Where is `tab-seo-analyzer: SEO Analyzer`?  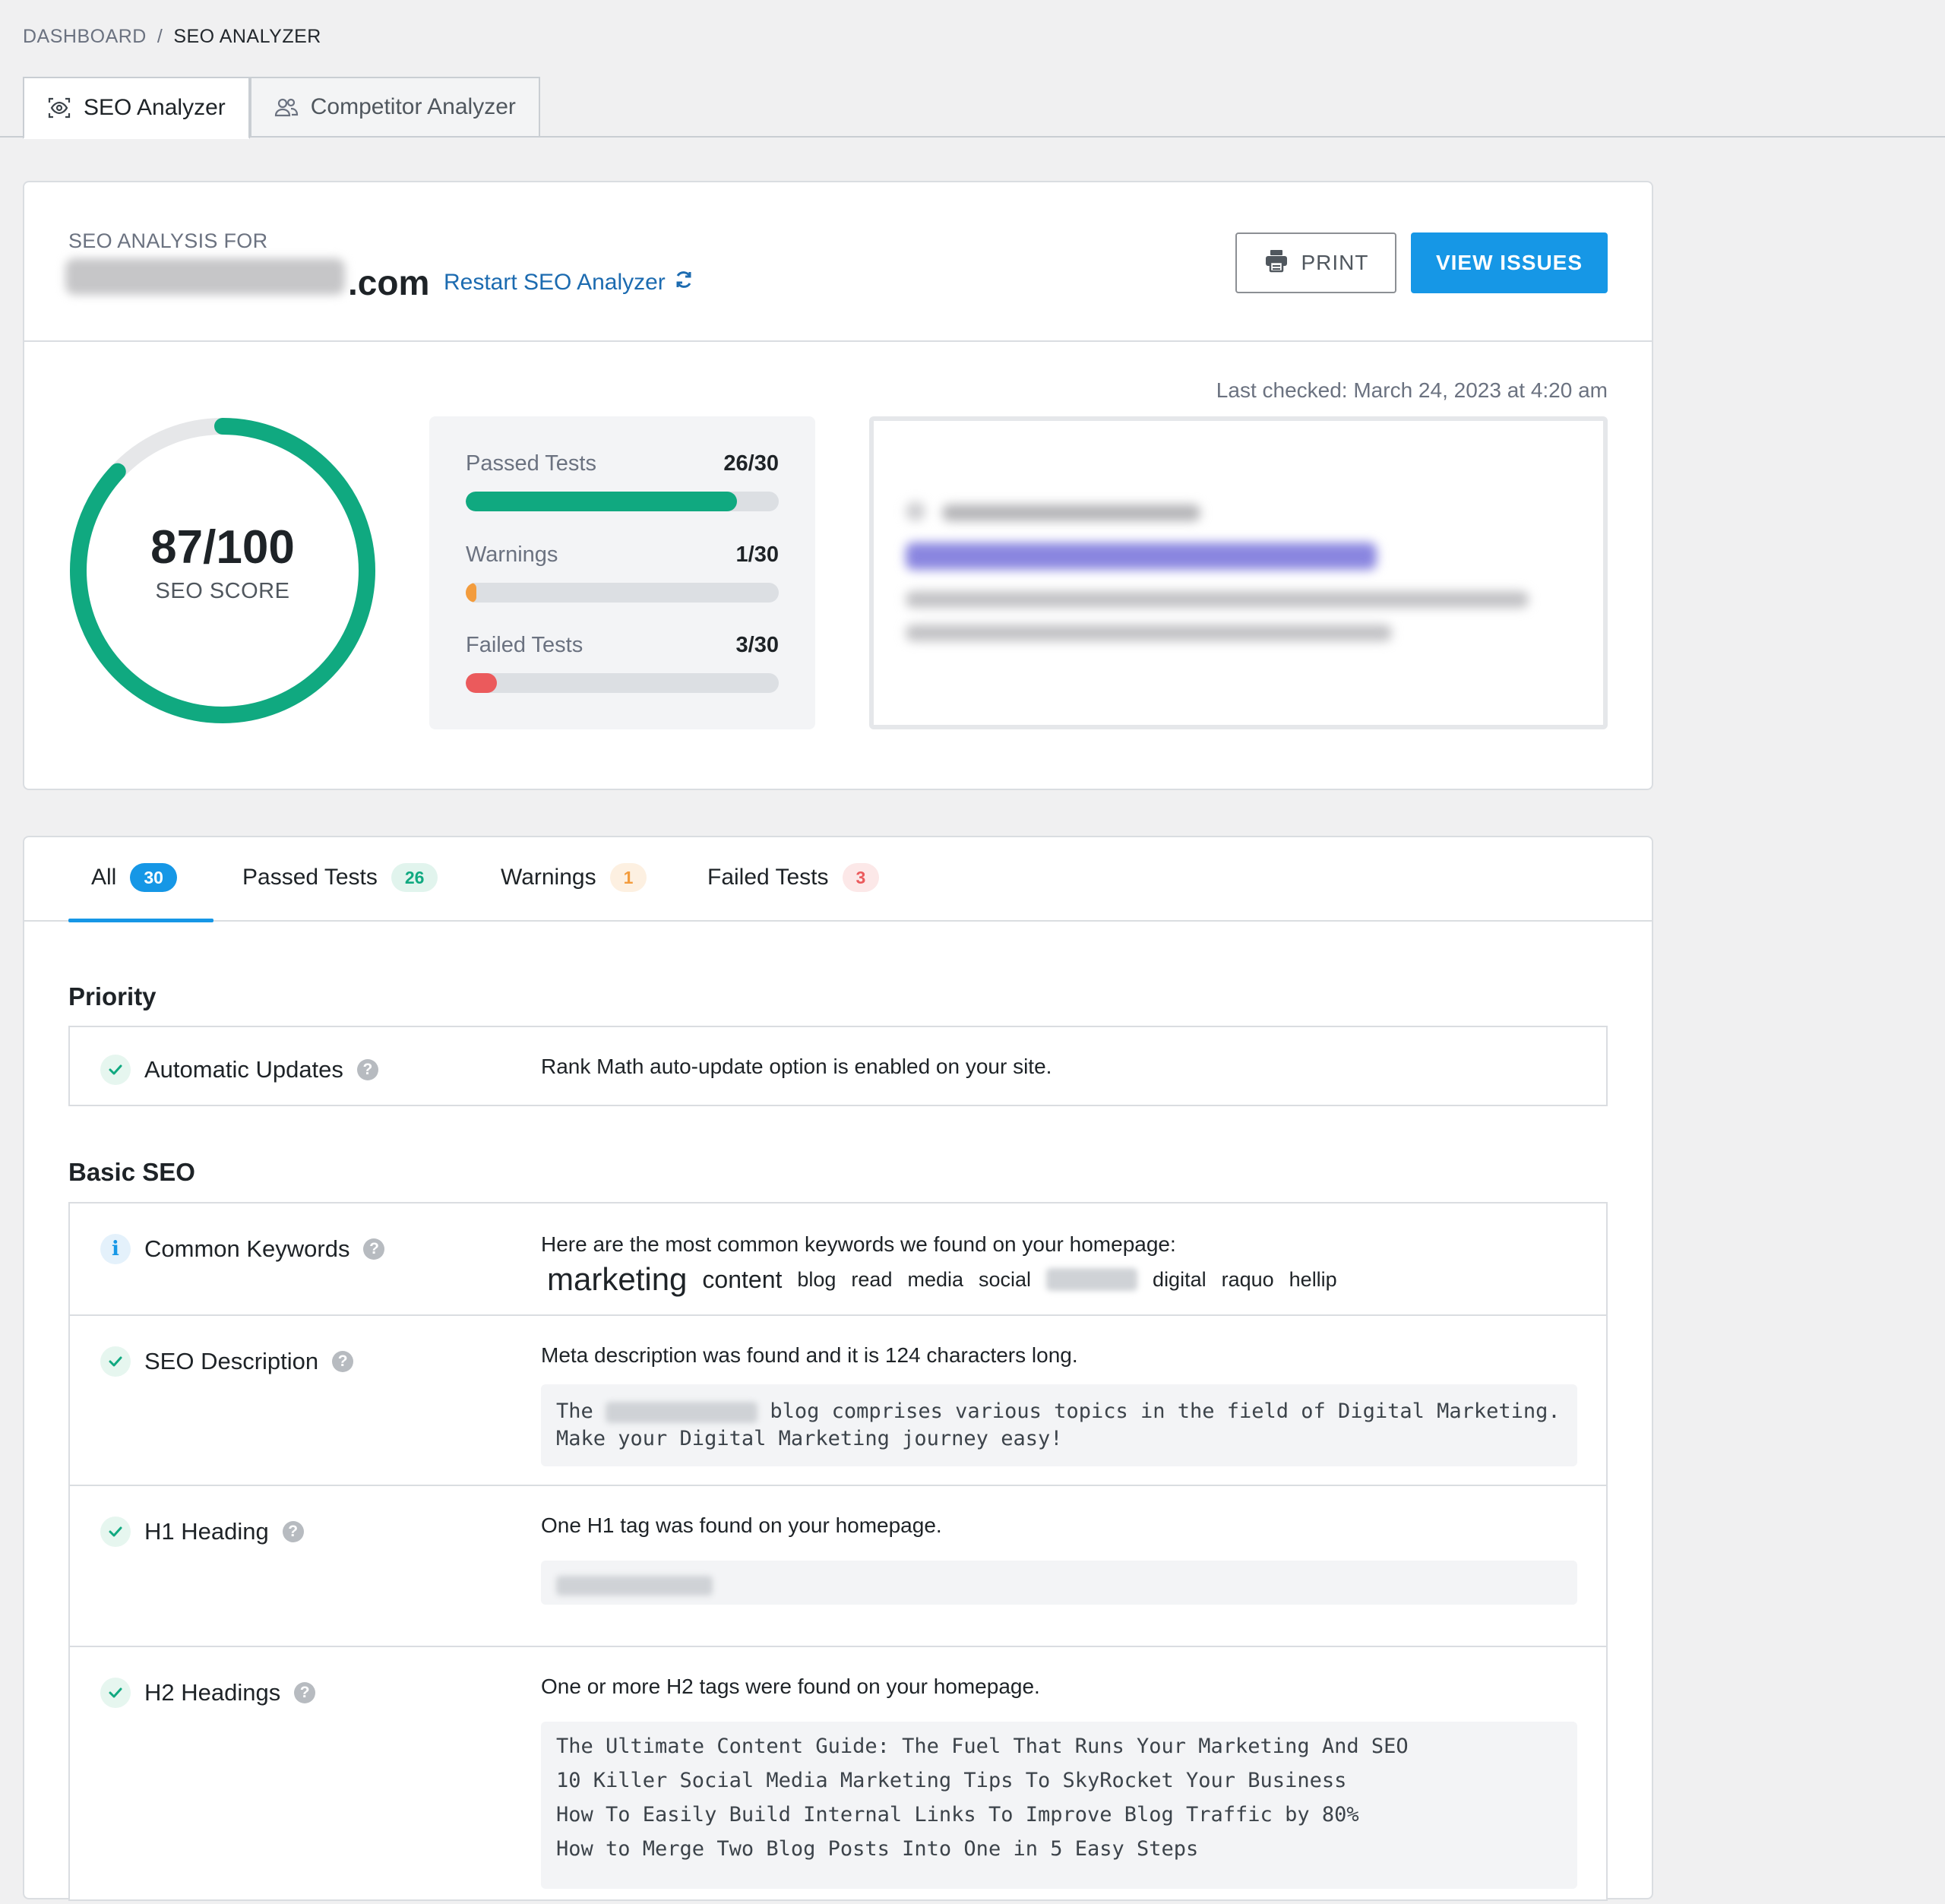
tab-seo-analyzer: SEO Analyzer is located at coordinates (136, 108).